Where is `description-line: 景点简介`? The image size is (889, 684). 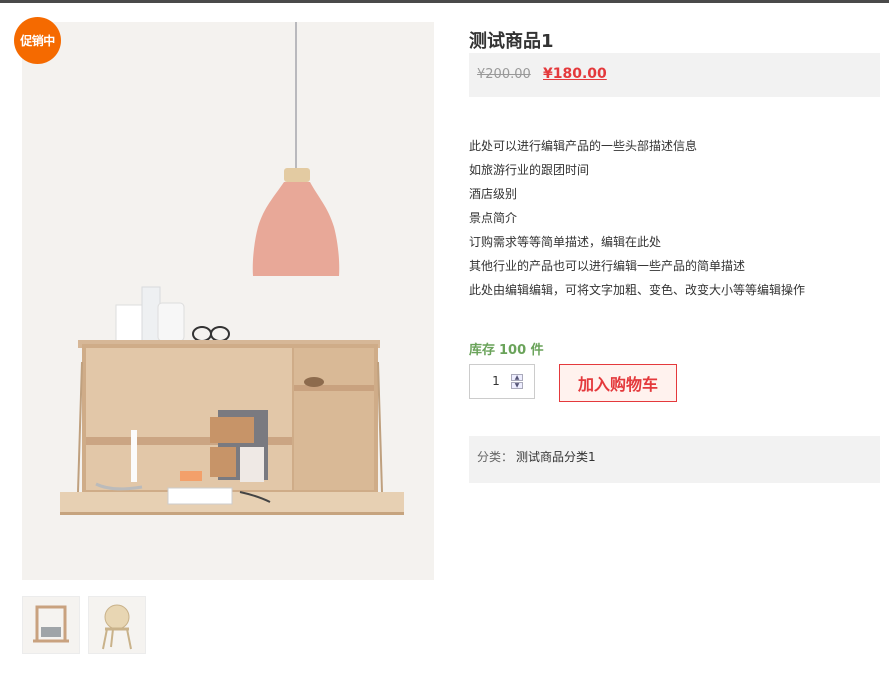 description-line: 景点简介 is located at coordinates (493, 218).